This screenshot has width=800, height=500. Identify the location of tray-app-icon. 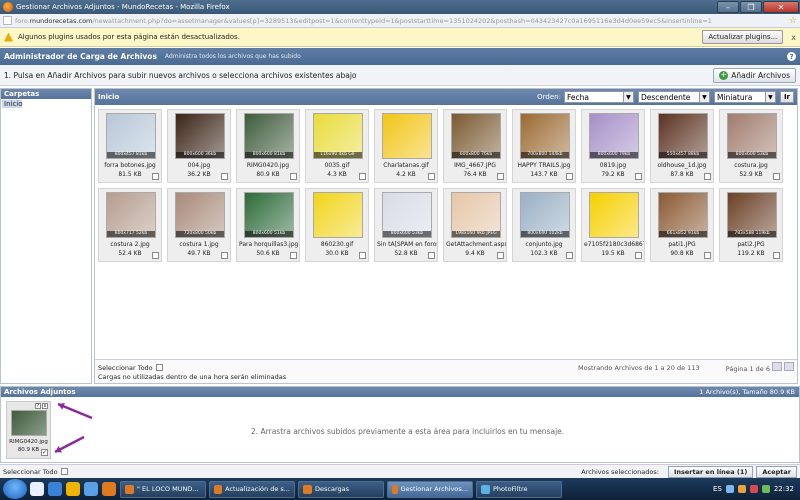
(765, 489).